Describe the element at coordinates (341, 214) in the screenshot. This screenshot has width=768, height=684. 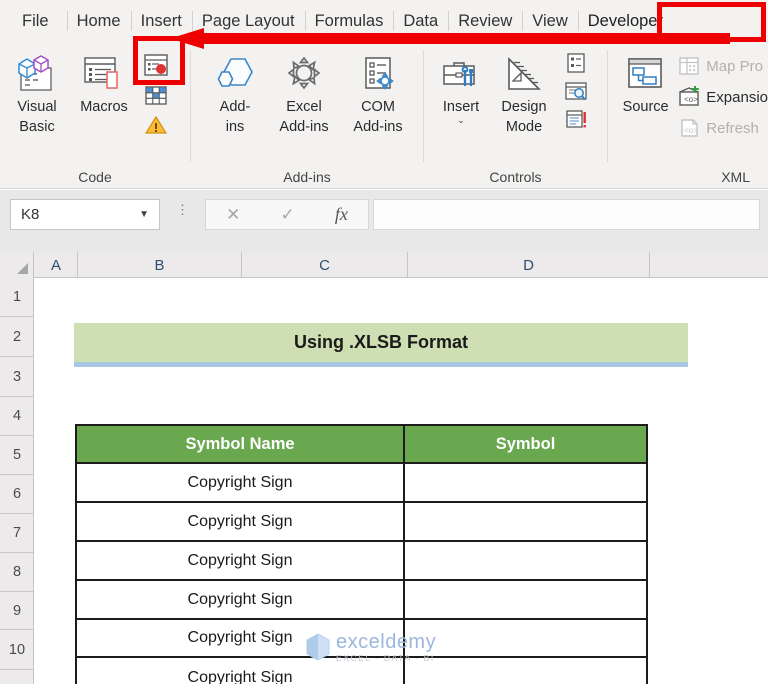
I see `insert-function-icon: fx` at that location.